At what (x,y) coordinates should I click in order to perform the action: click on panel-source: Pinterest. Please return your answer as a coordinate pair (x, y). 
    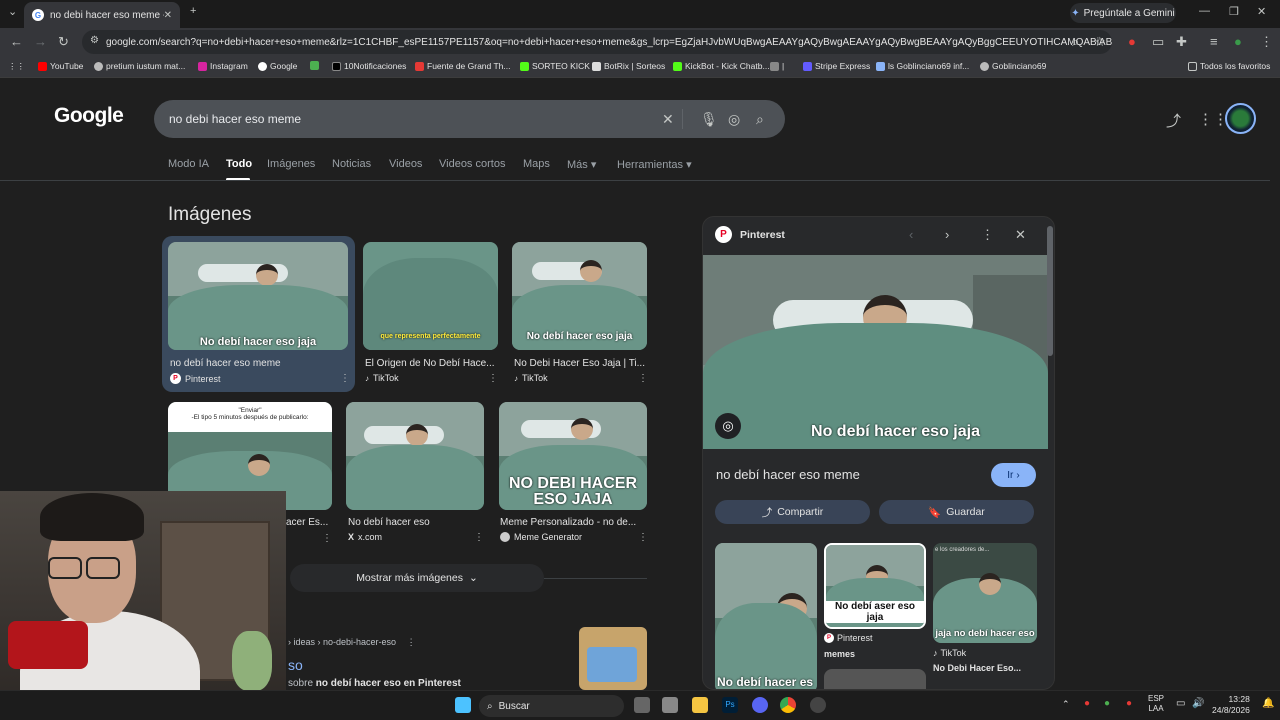
    Looking at the image, I should click on (762, 235).